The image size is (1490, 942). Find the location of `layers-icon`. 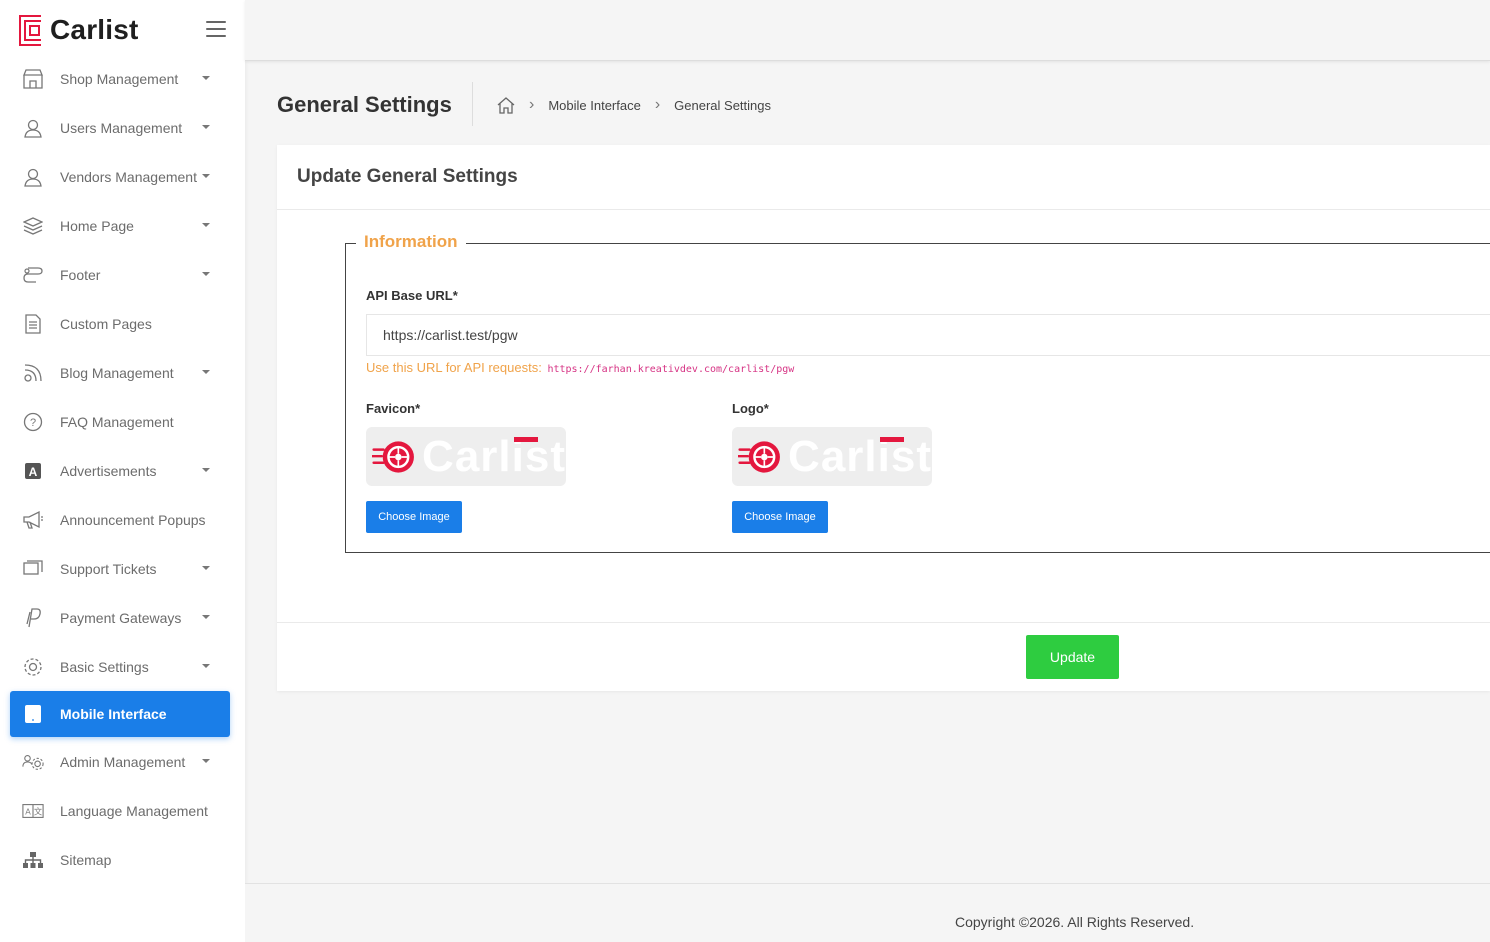

layers-icon is located at coordinates (33, 226).